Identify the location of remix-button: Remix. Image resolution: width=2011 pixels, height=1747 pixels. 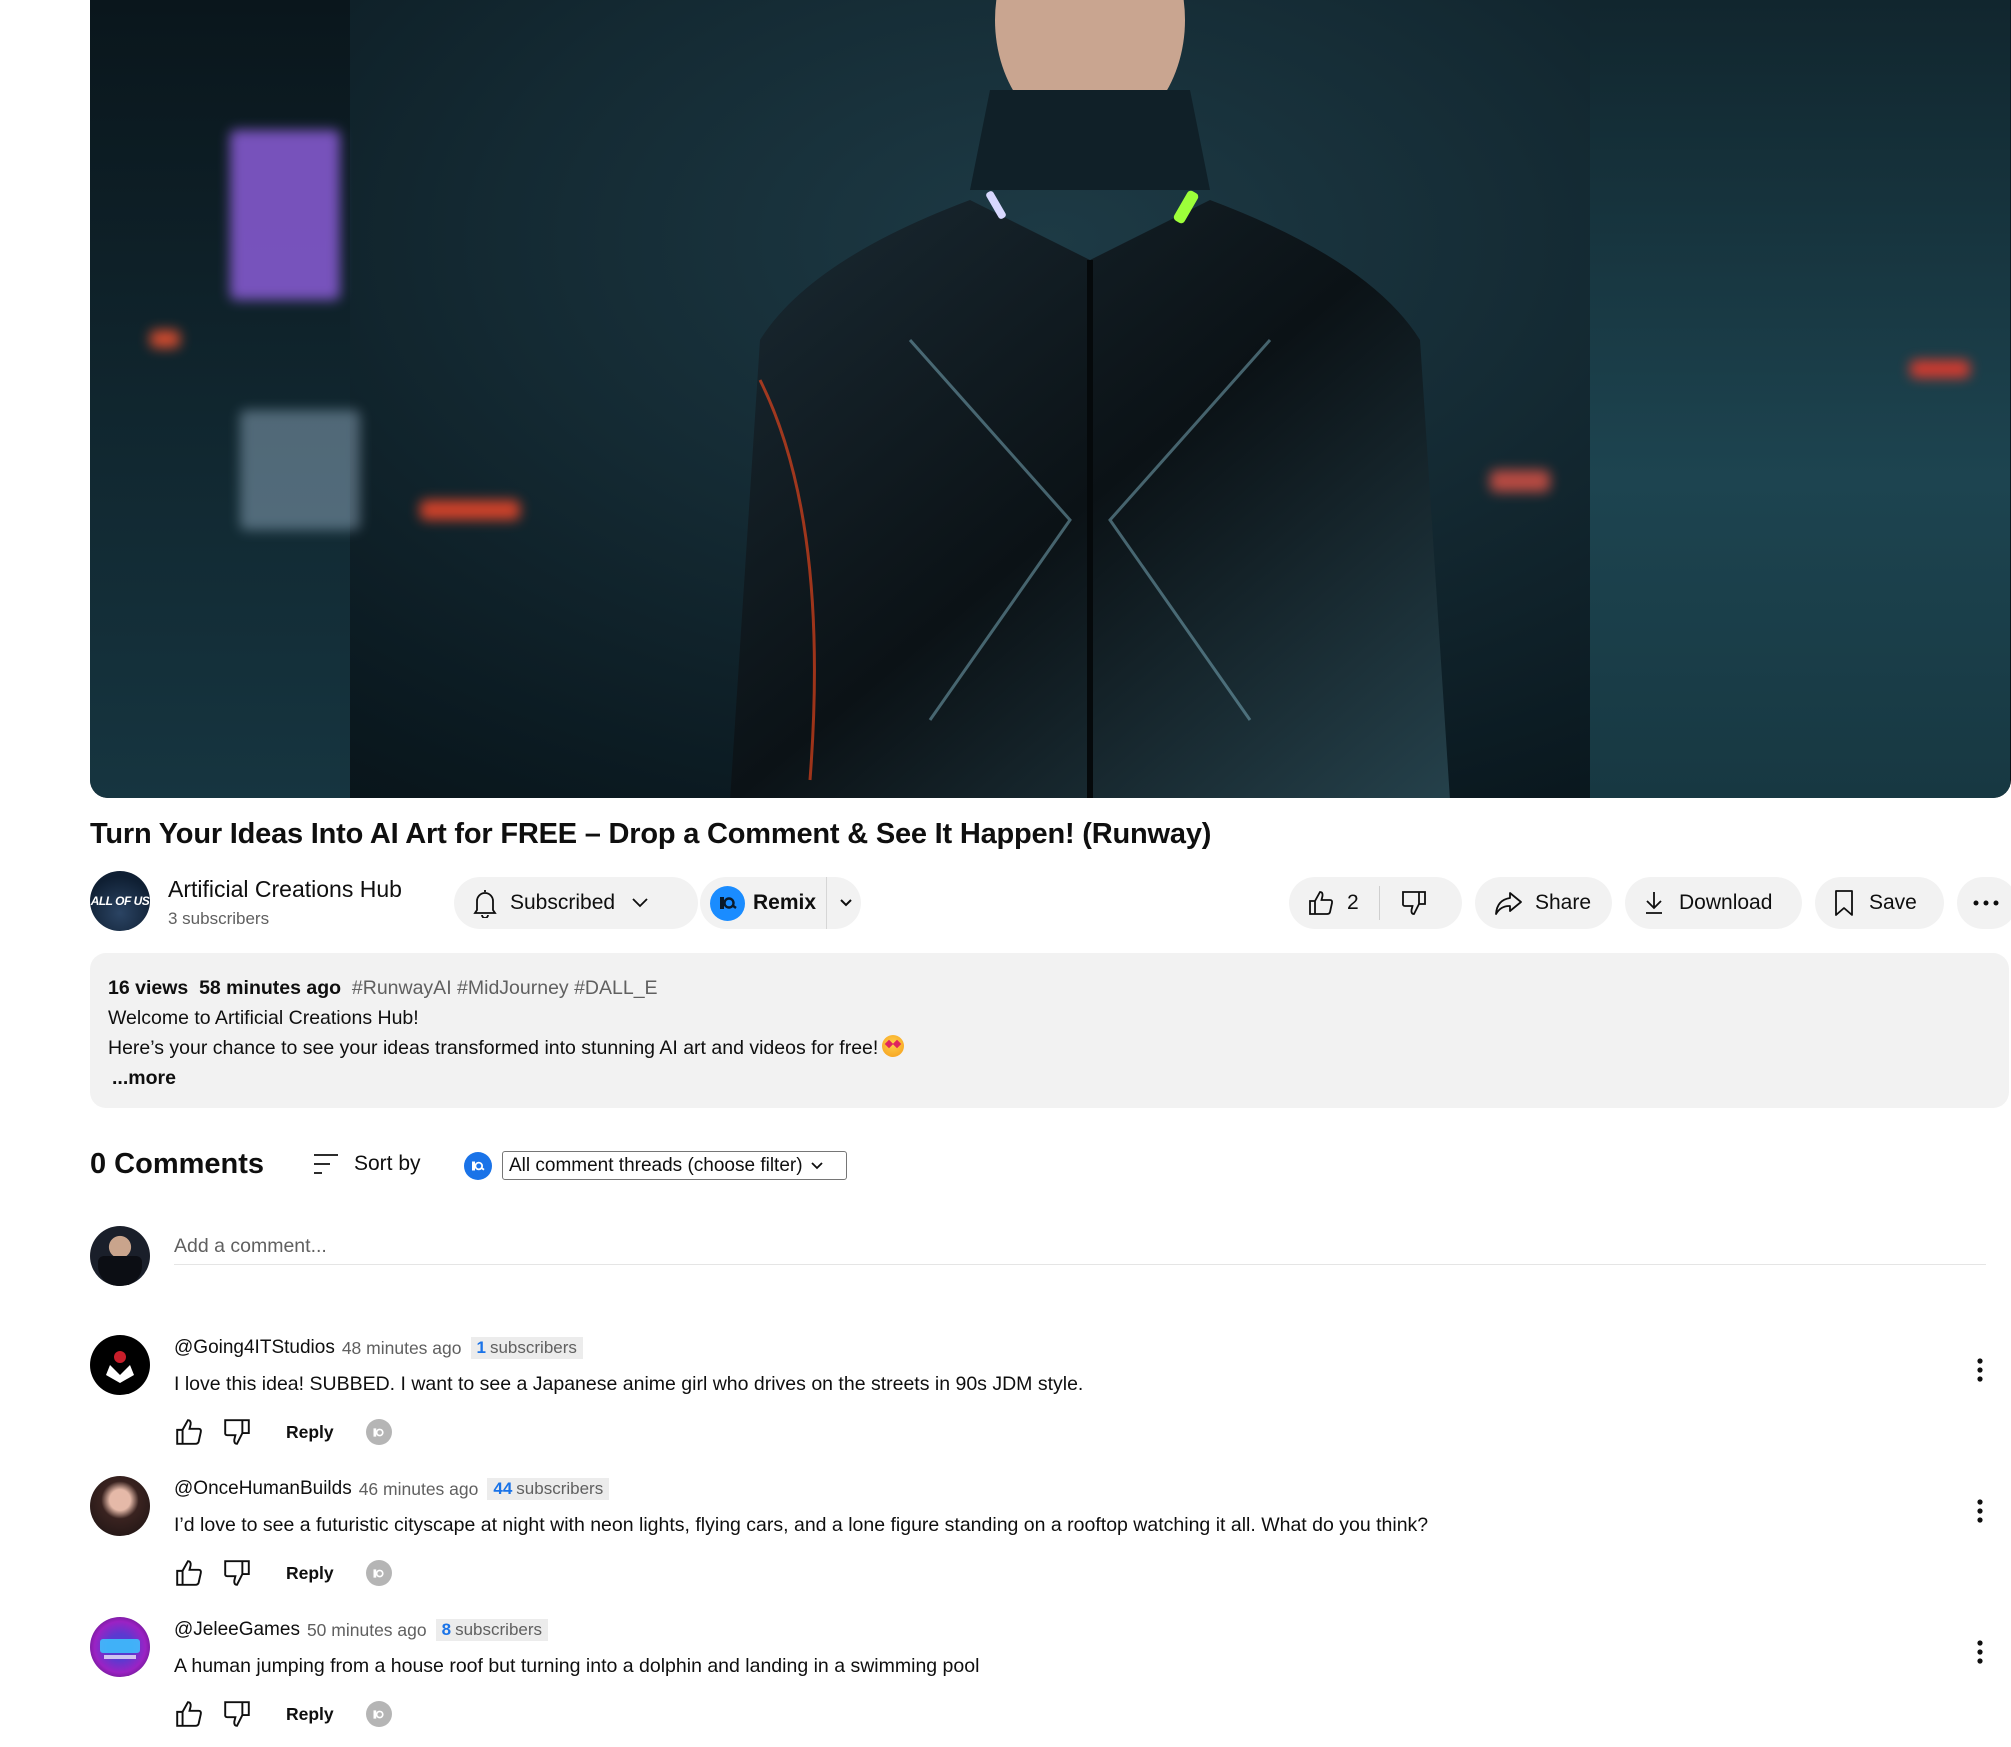
(780, 903).